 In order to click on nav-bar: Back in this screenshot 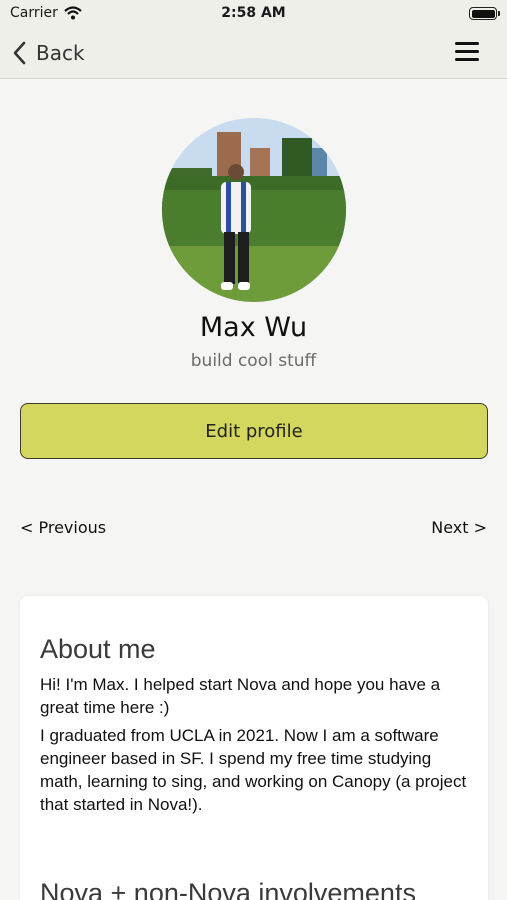, I will do `click(253, 53)`.